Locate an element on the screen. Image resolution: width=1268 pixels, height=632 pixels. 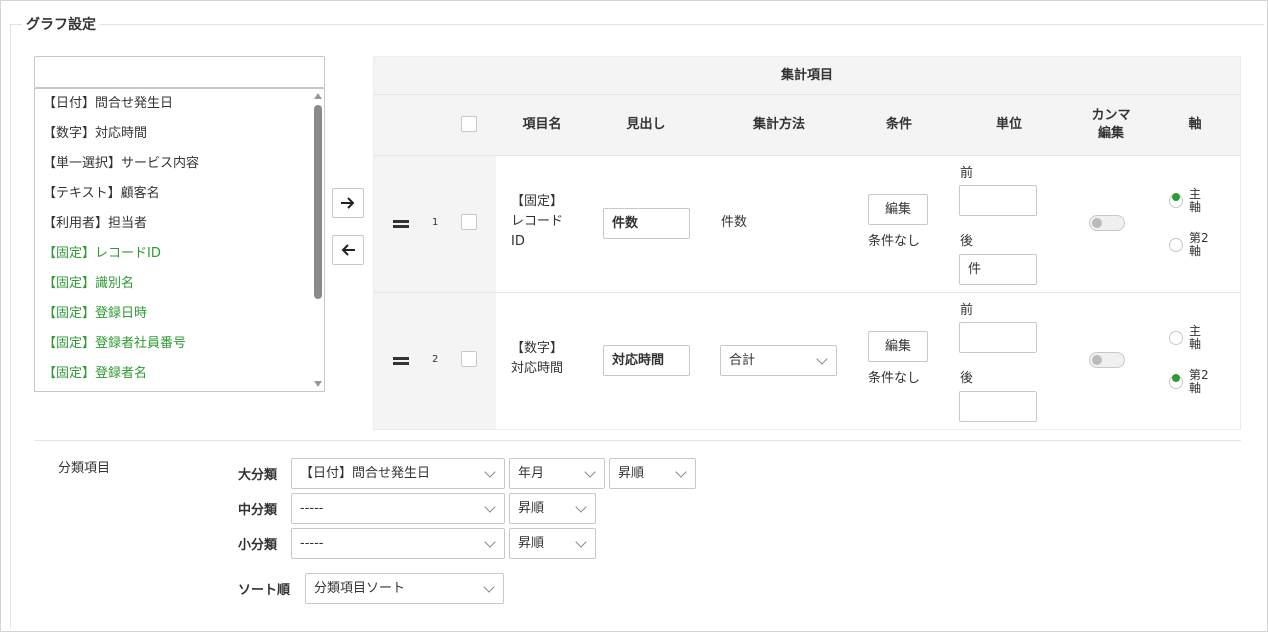
remove-field-button is located at coordinates (348, 250).